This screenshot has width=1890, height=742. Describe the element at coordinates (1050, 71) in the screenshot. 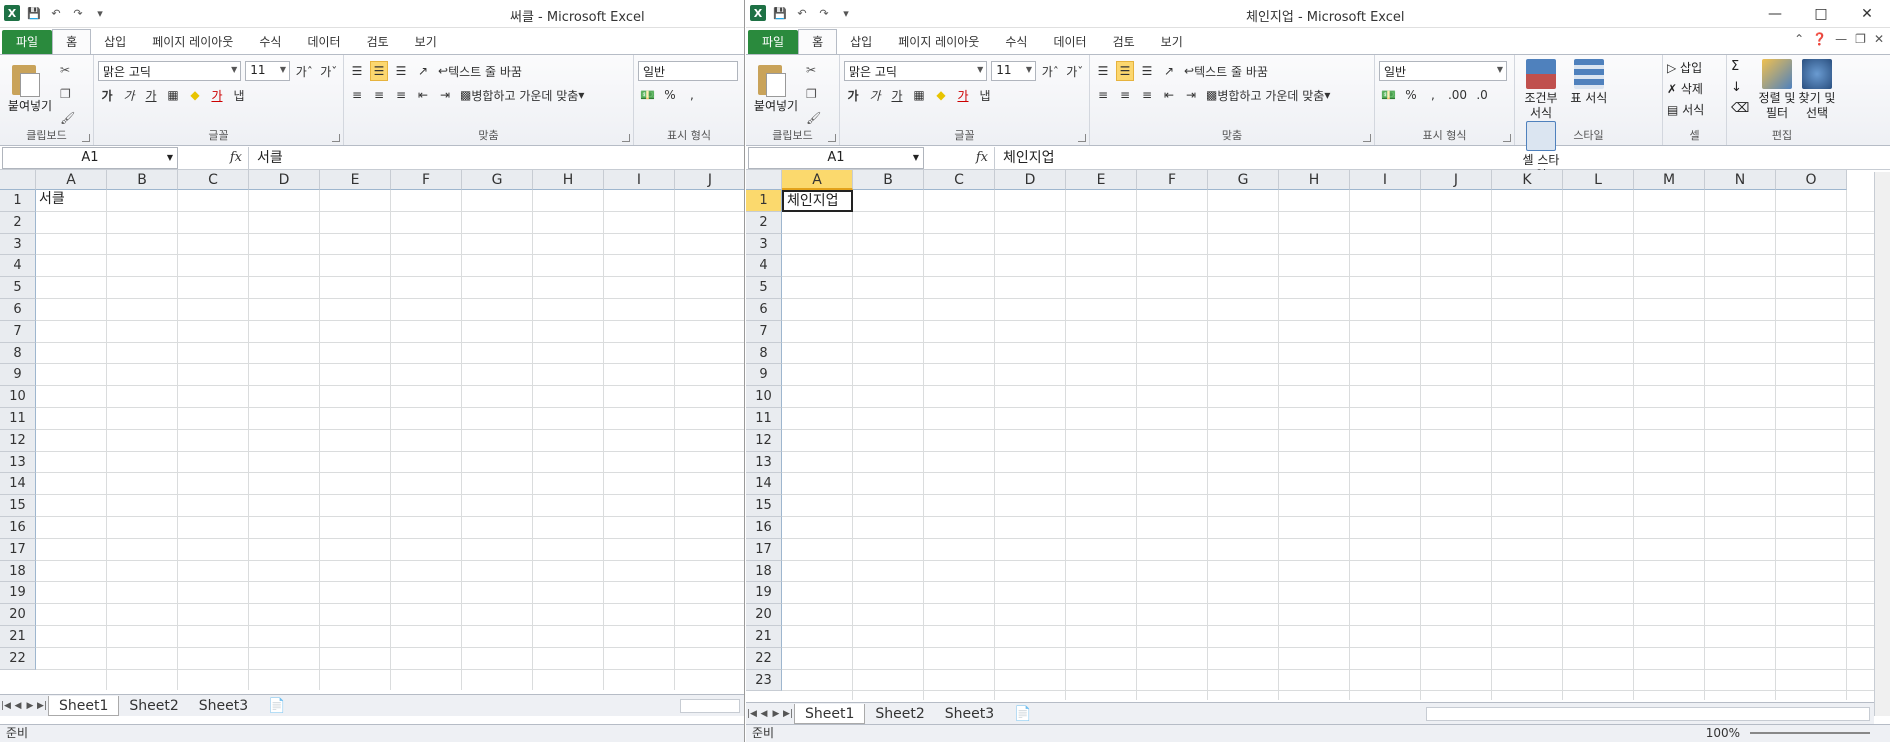

I see `grow-font-icon: 가ˆ` at that location.